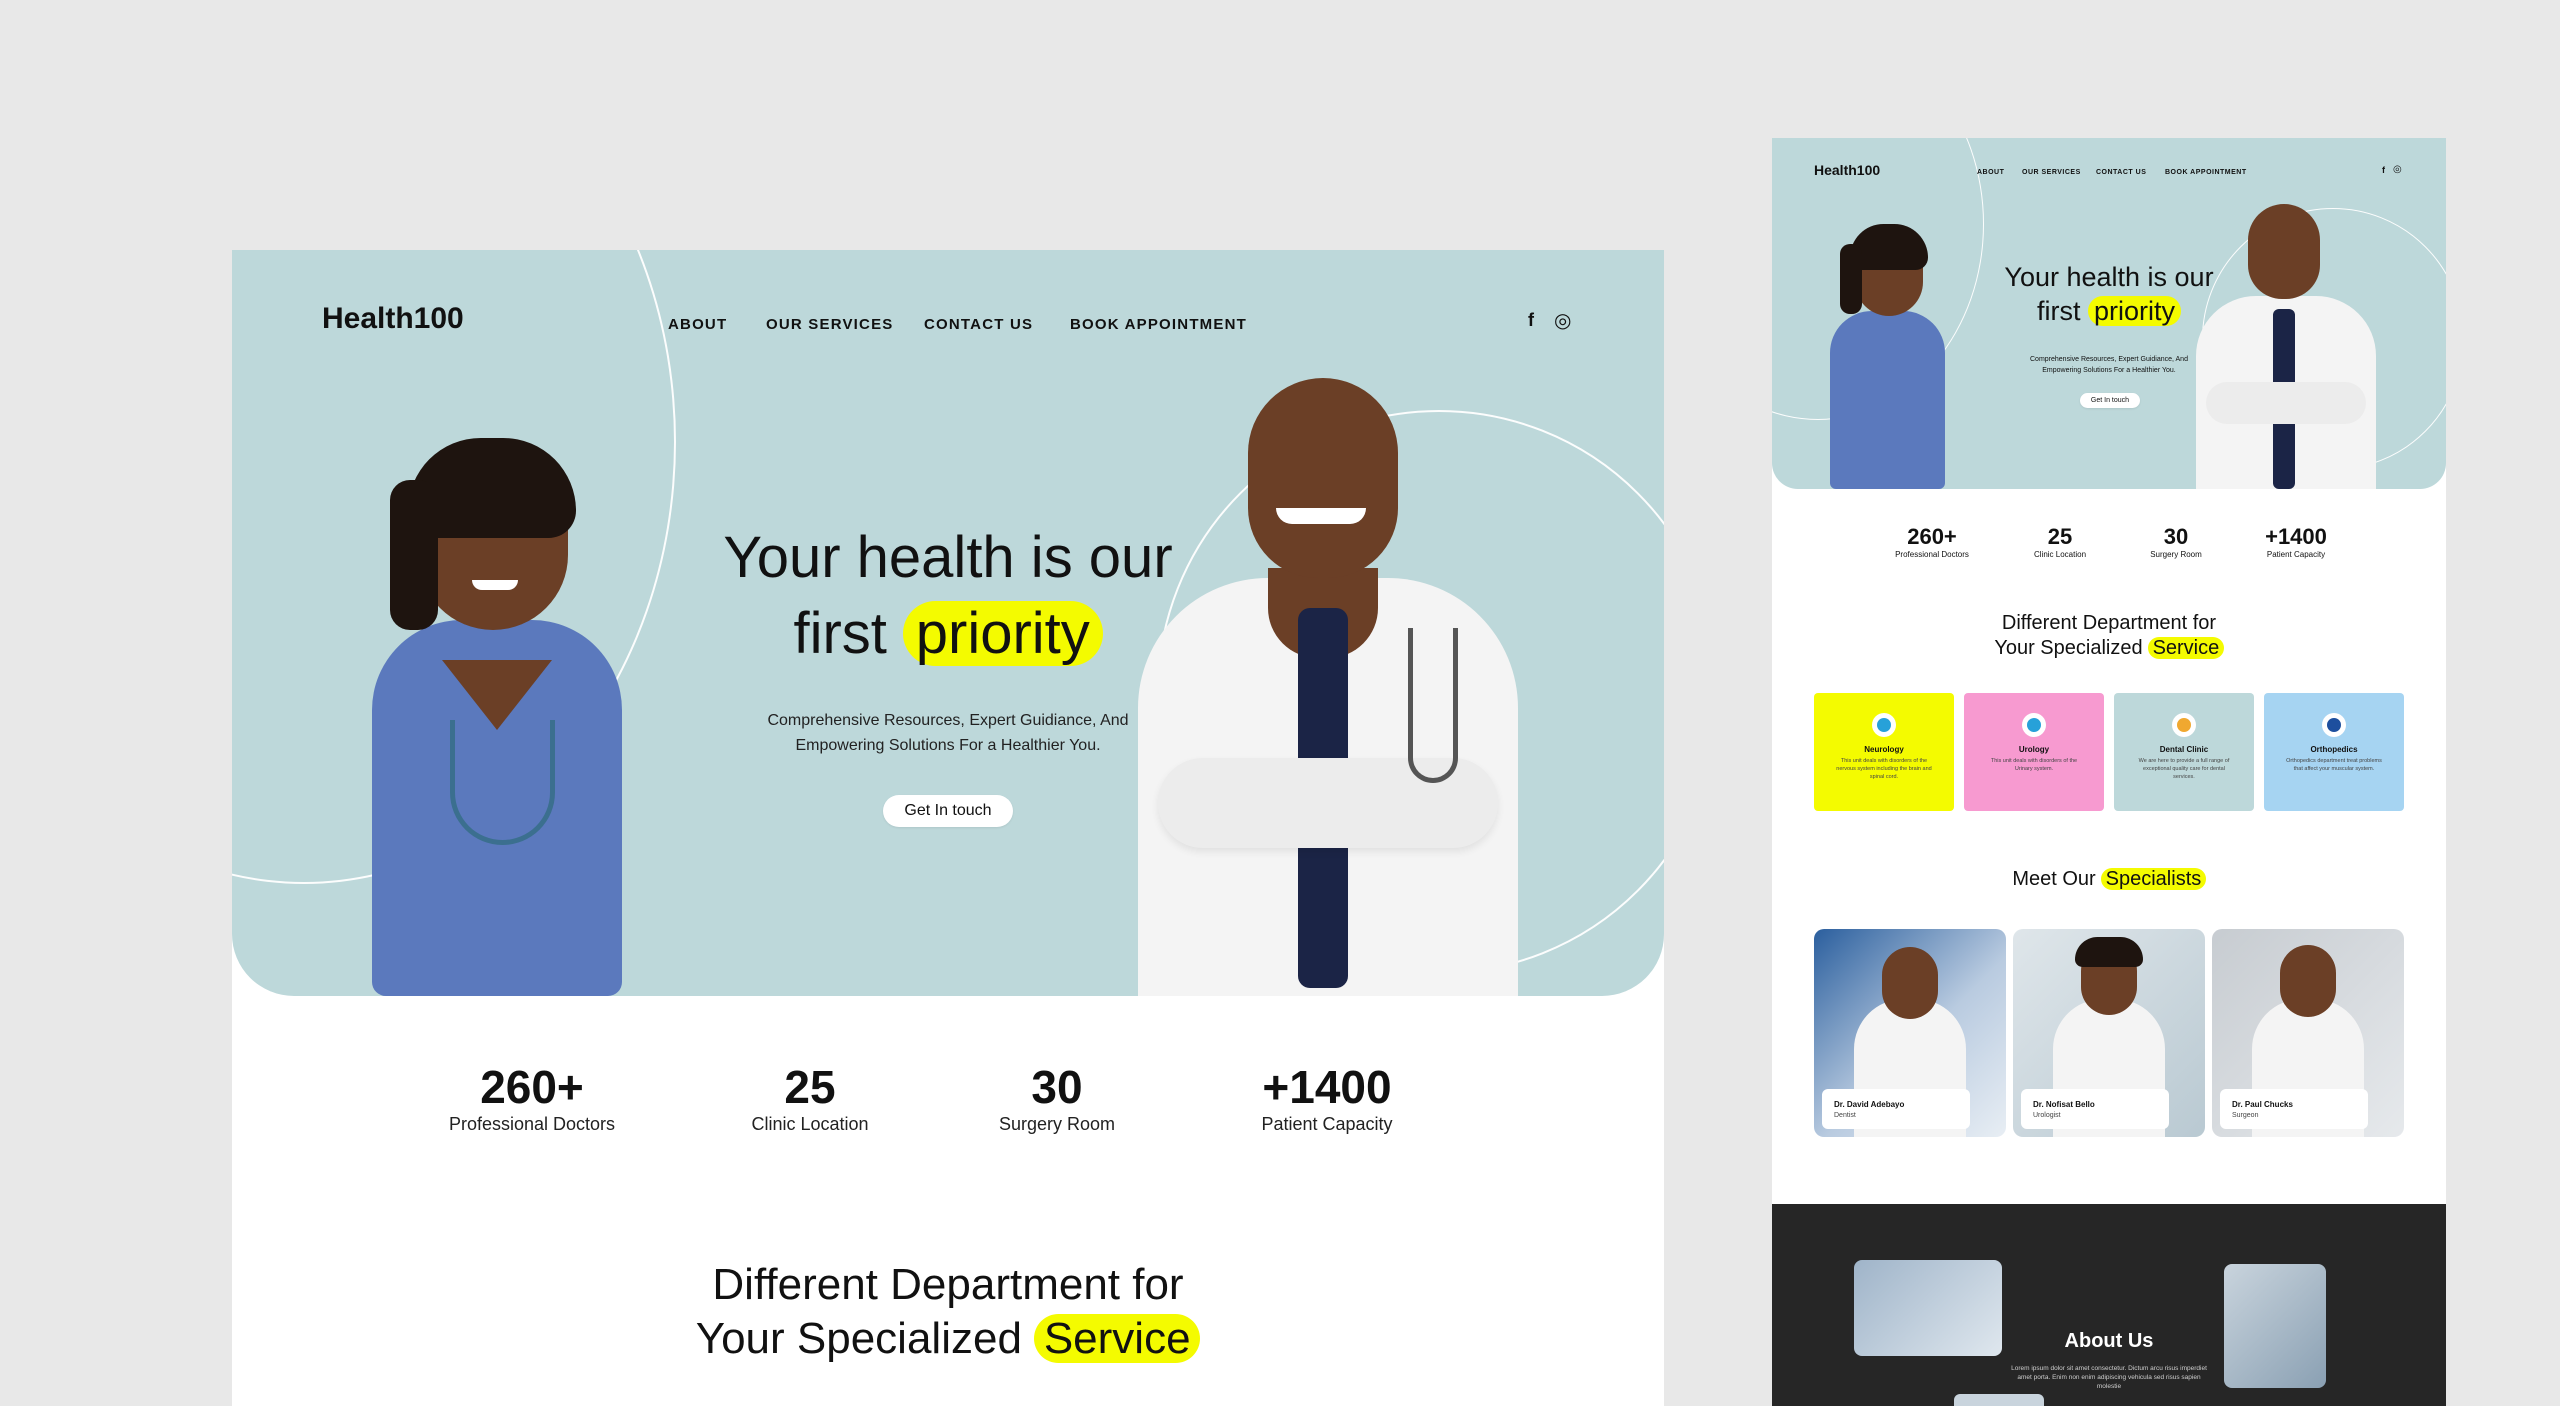  Describe the element at coordinates (2109, 277) in the screenshot. I see `preview-hero-title-line1: Your health is our` at that location.